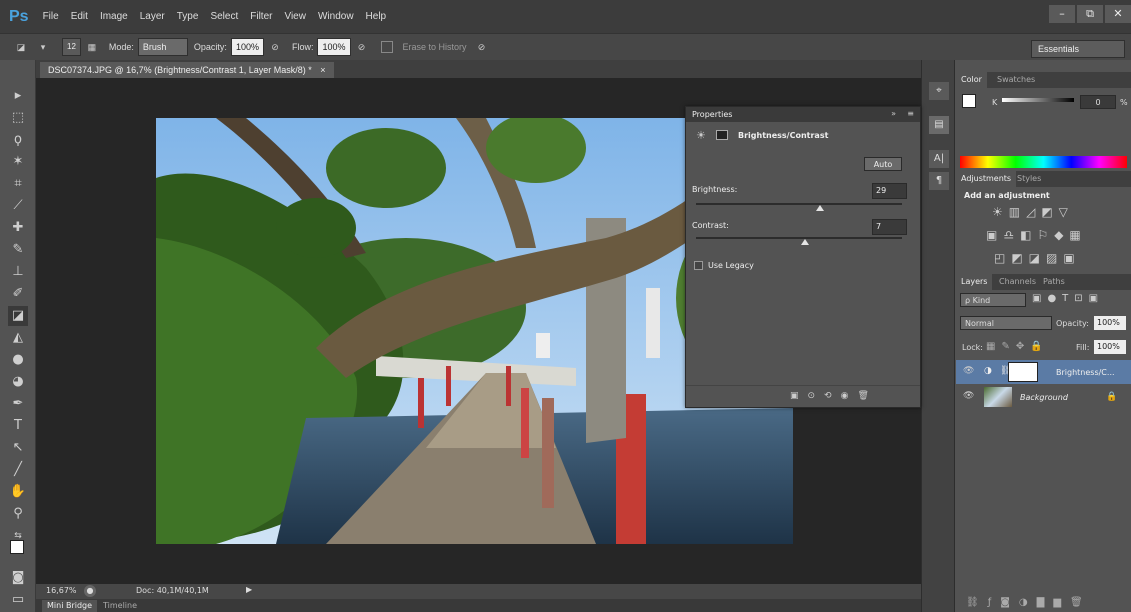 The image size is (1131, 612). I want to click on adjustment-icons-row-3: ◰◩◪▨▣, so click(1037, 258).